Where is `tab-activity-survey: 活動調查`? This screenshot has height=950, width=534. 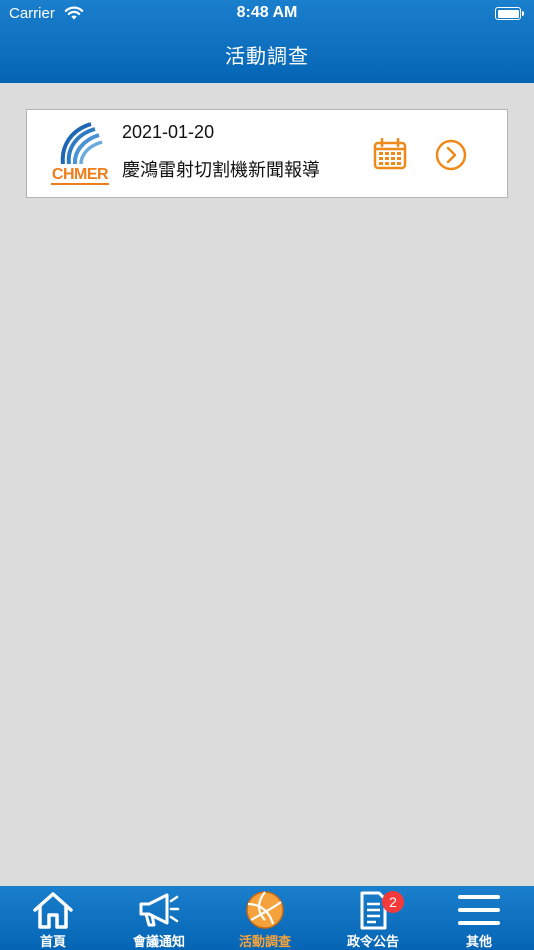
tab-activity-survey: 活動調查 is located at coordinates (265, 918).